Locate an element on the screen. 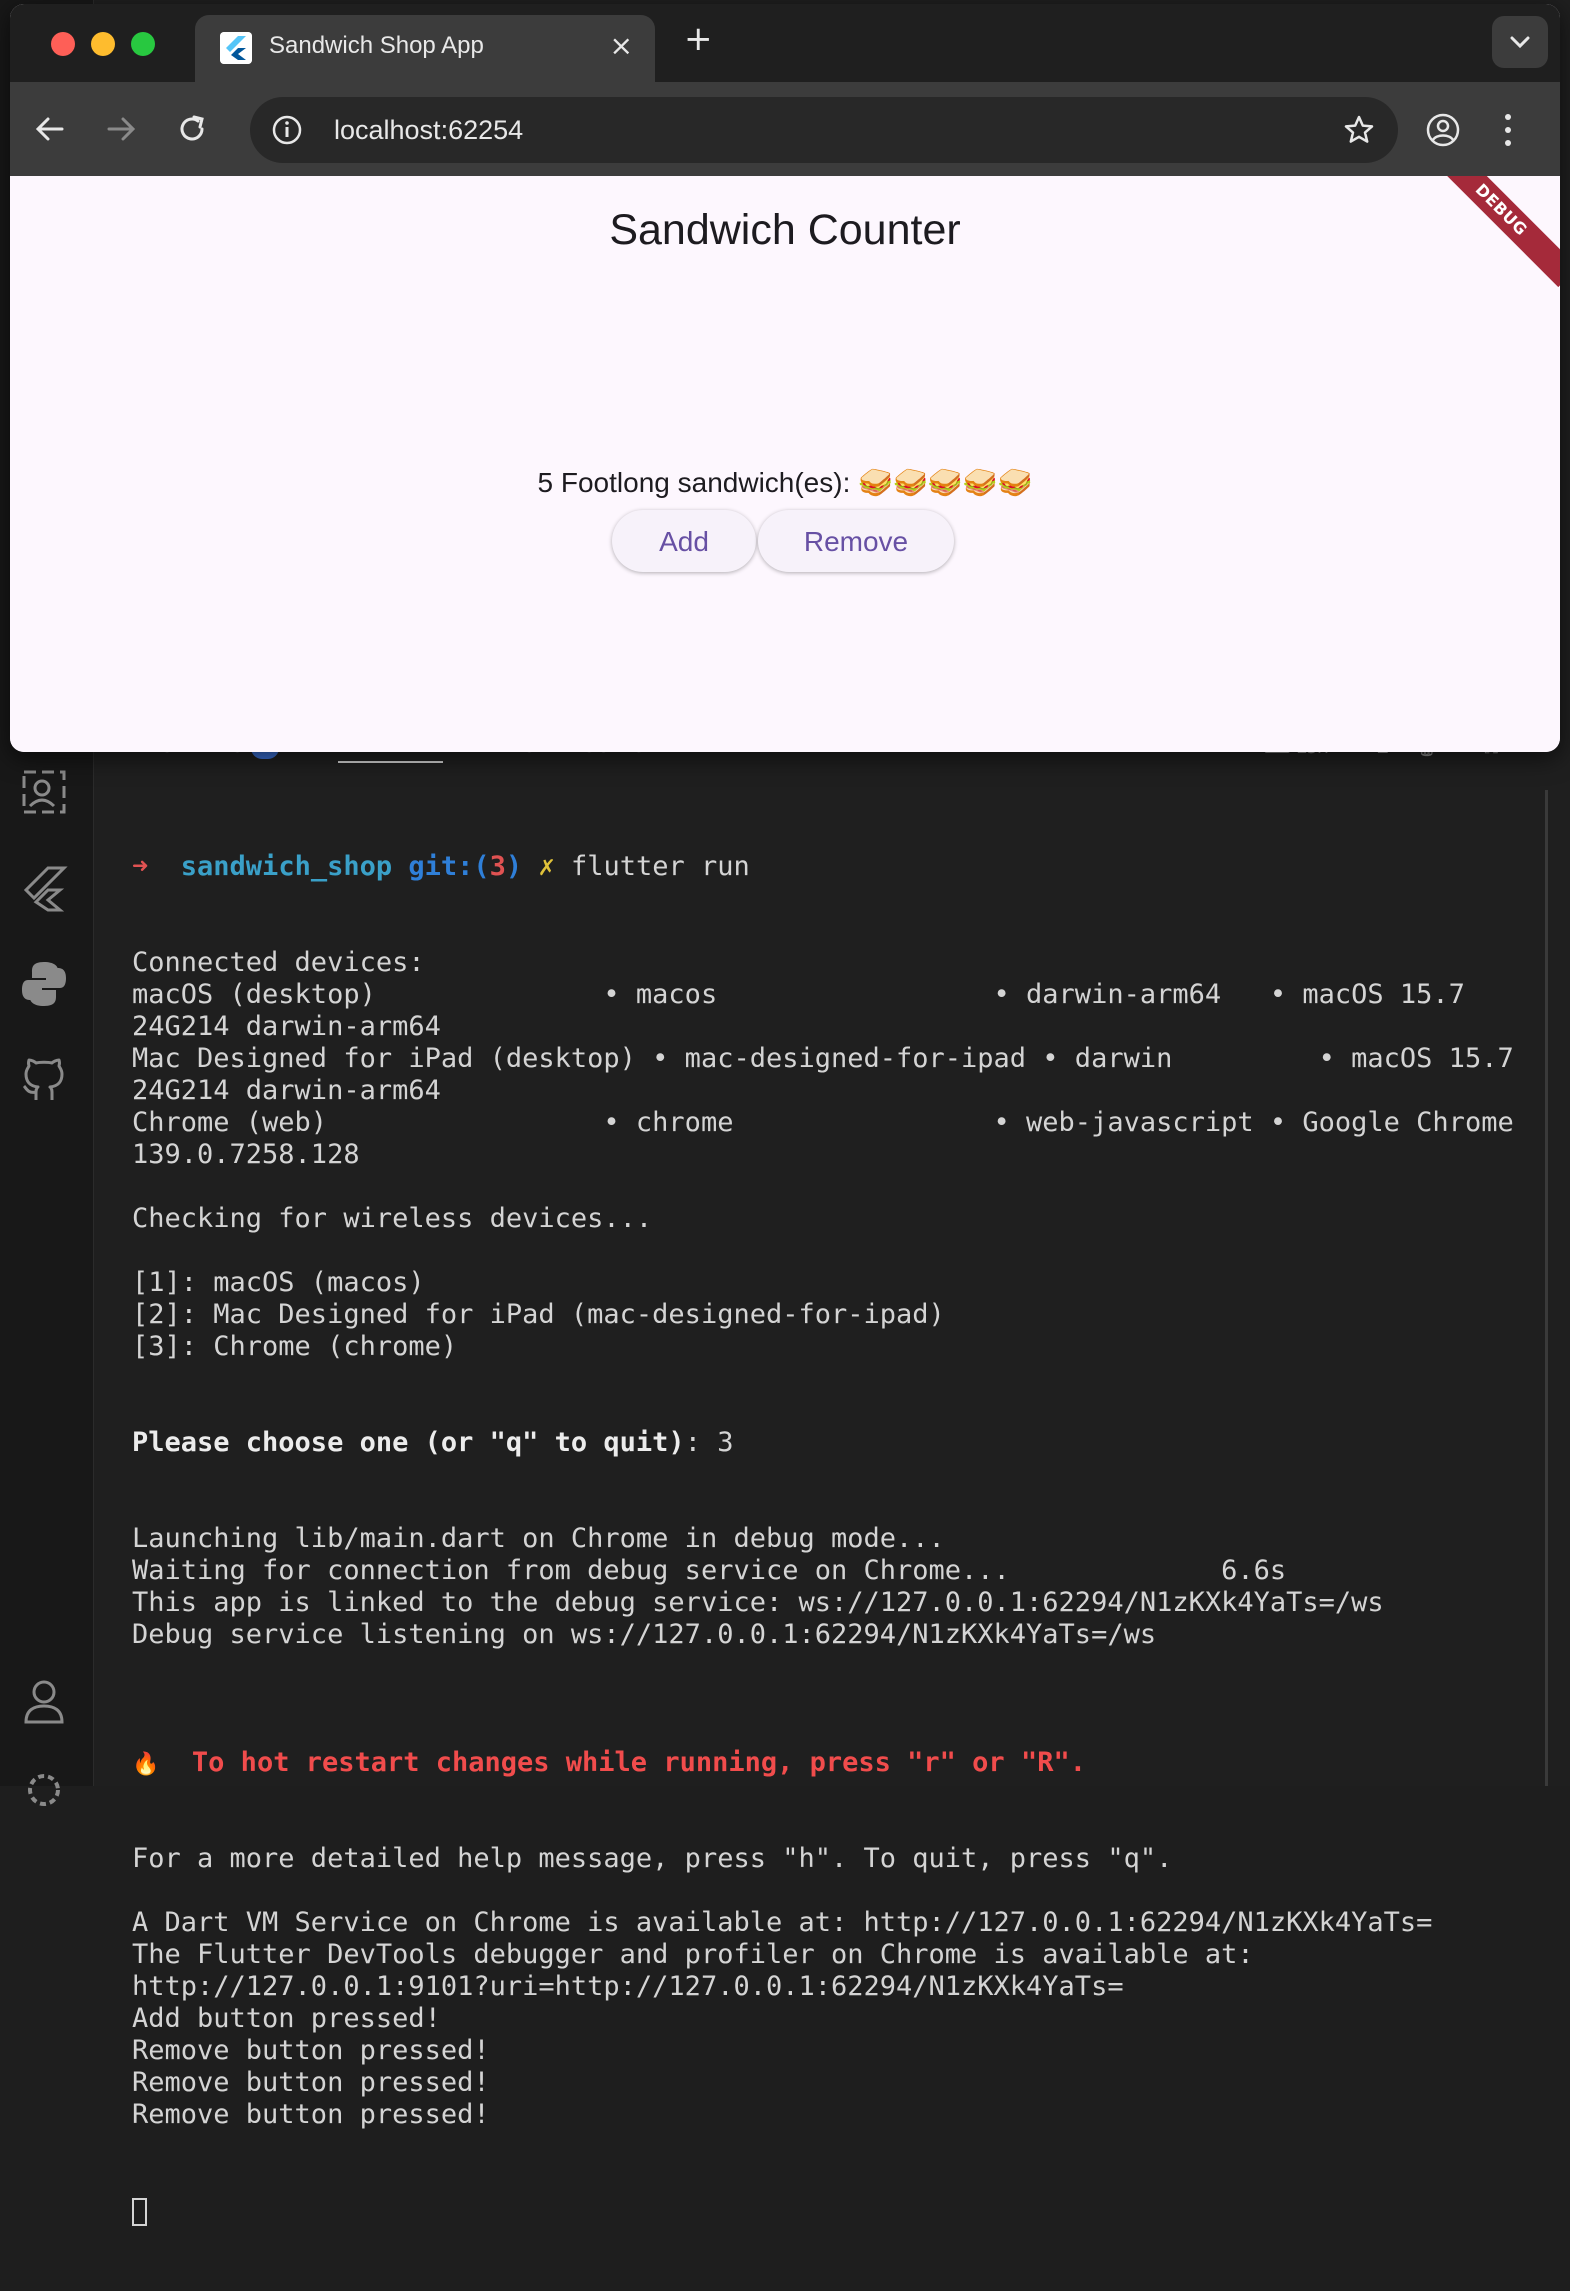  terminal-line: 139.0.7258.128 is located at coordinates (246, 1154).